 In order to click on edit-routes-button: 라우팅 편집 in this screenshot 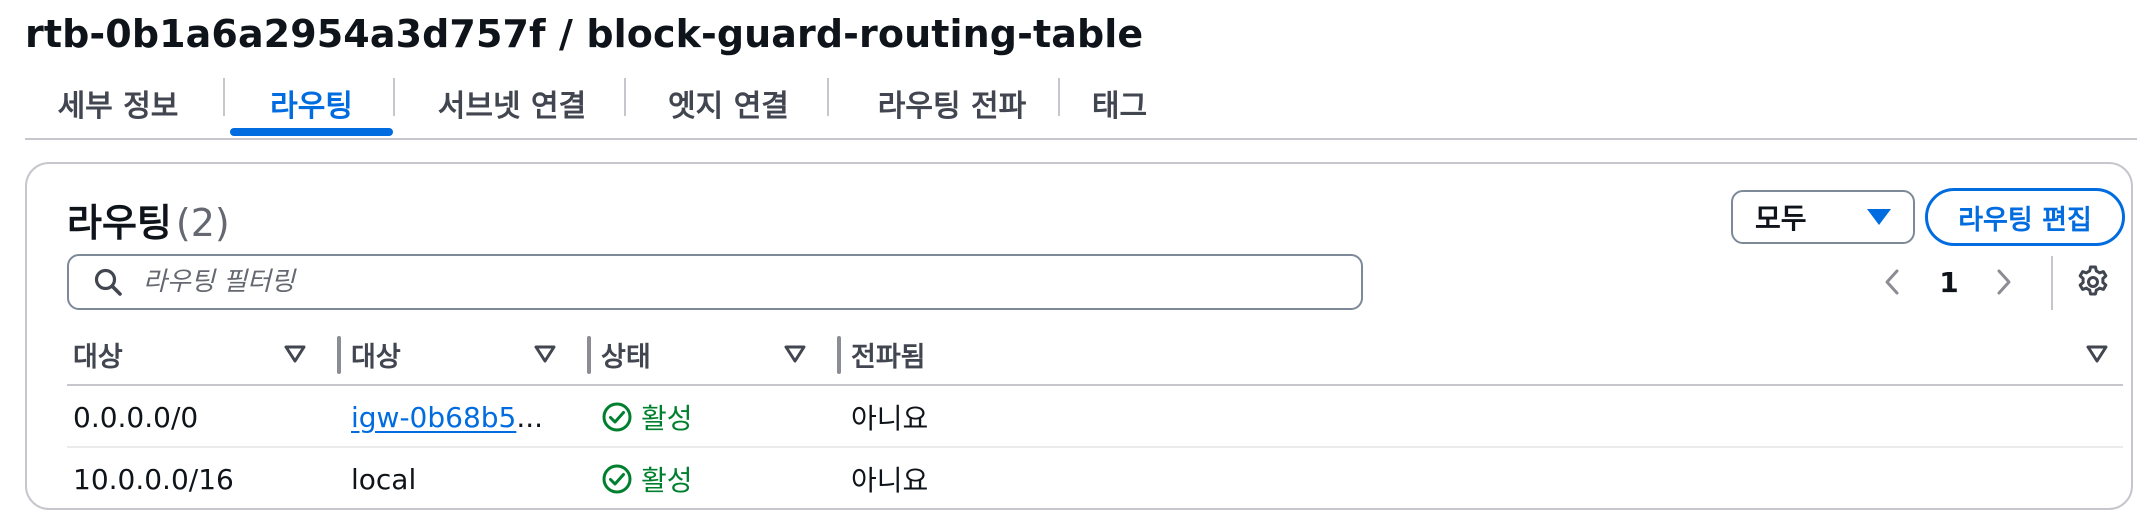, I will do `click(2025, 217)`.